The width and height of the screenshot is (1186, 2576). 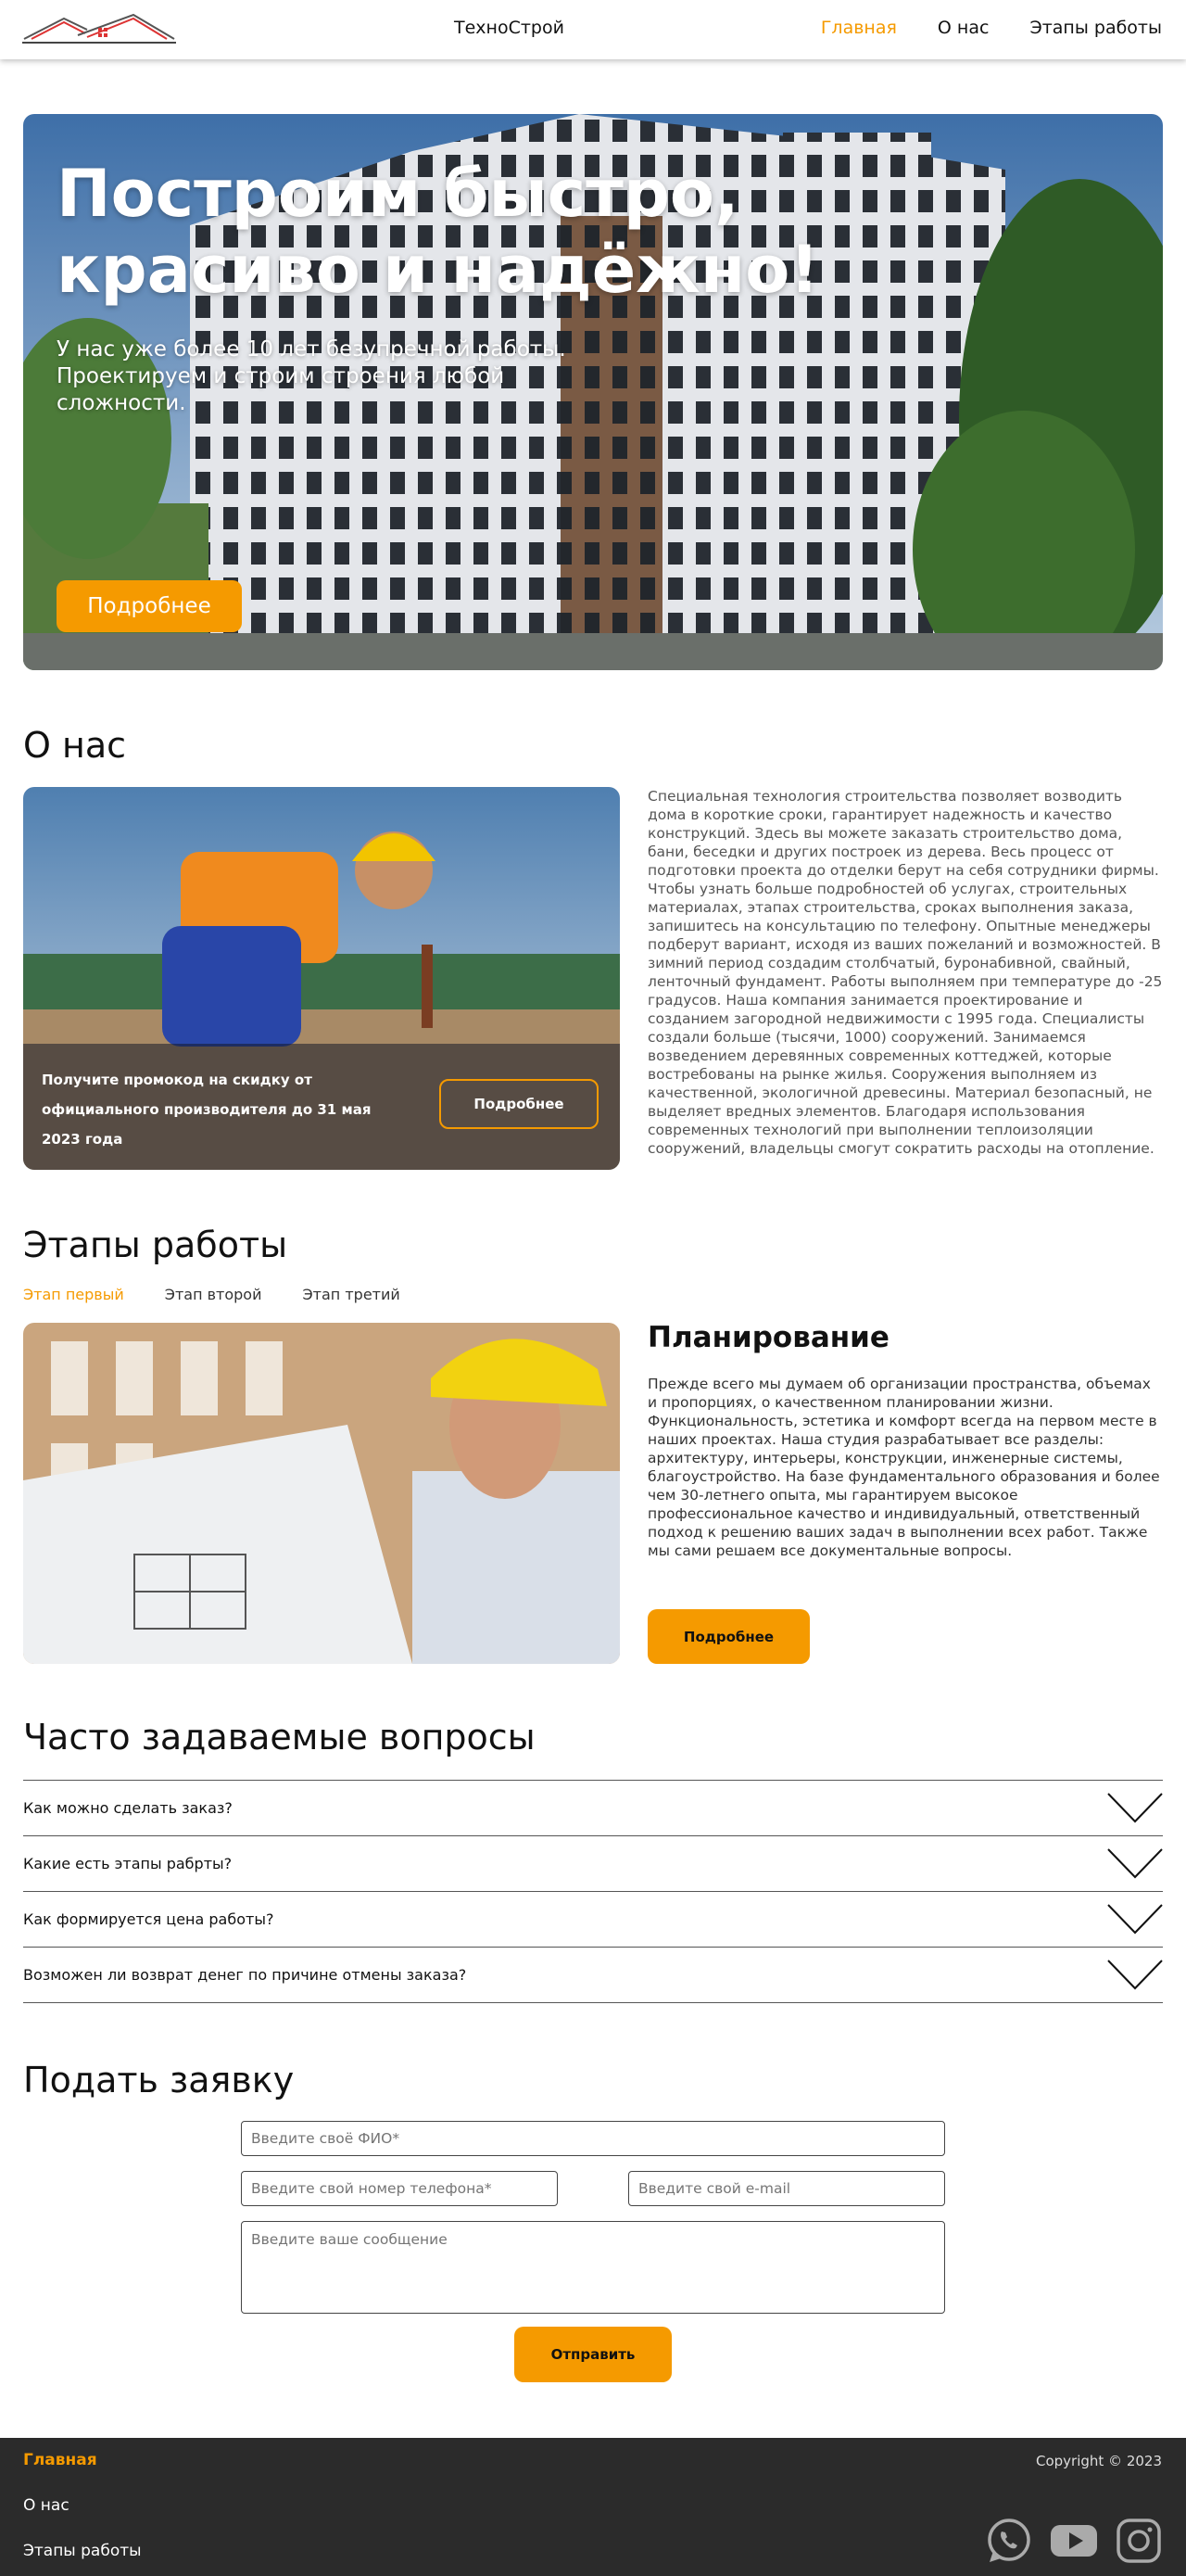 I want to click on hero-title: Построим быстро, красиво и надёжно!, so click(x=438, y=232).